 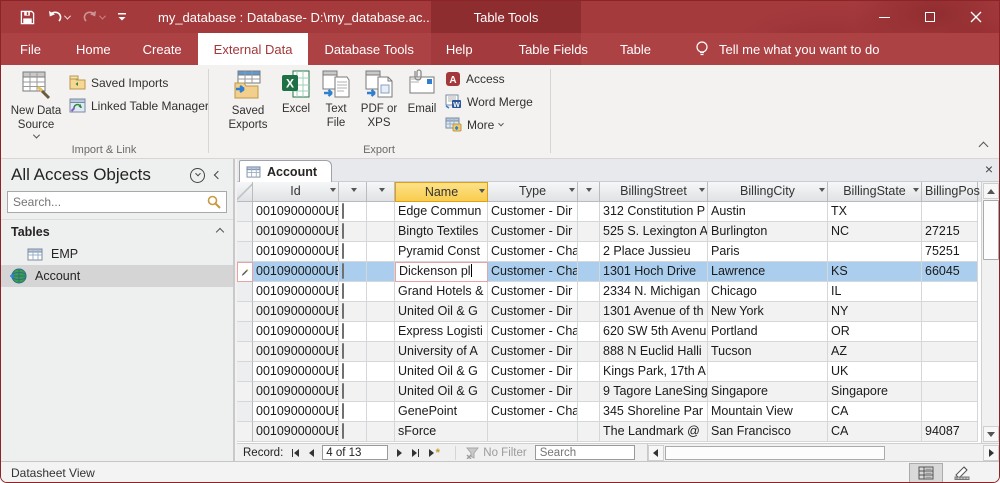 I want to click on column-header-type: Type, so click(x=533, y=192).